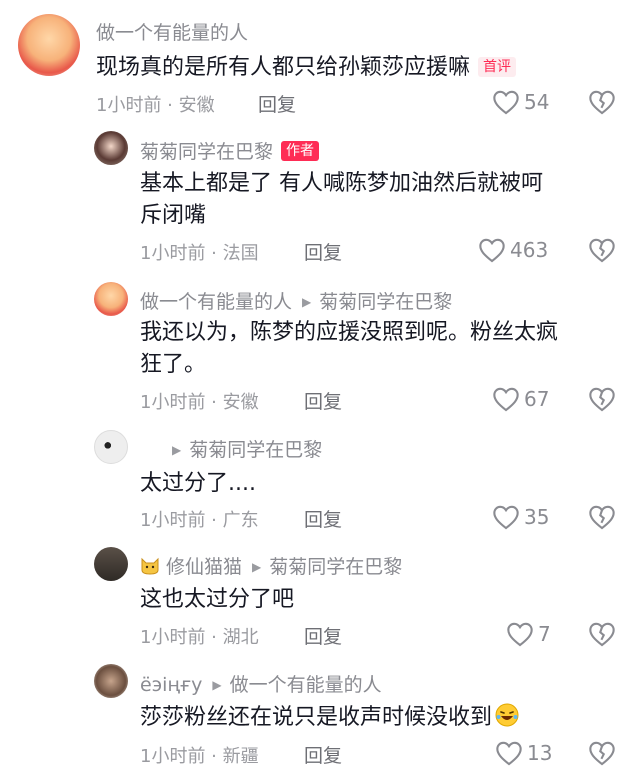 The image size is (625, 778). Describe the element at coordinates (544, 634) in the screenshot. I see `like-count: 7` at that location.